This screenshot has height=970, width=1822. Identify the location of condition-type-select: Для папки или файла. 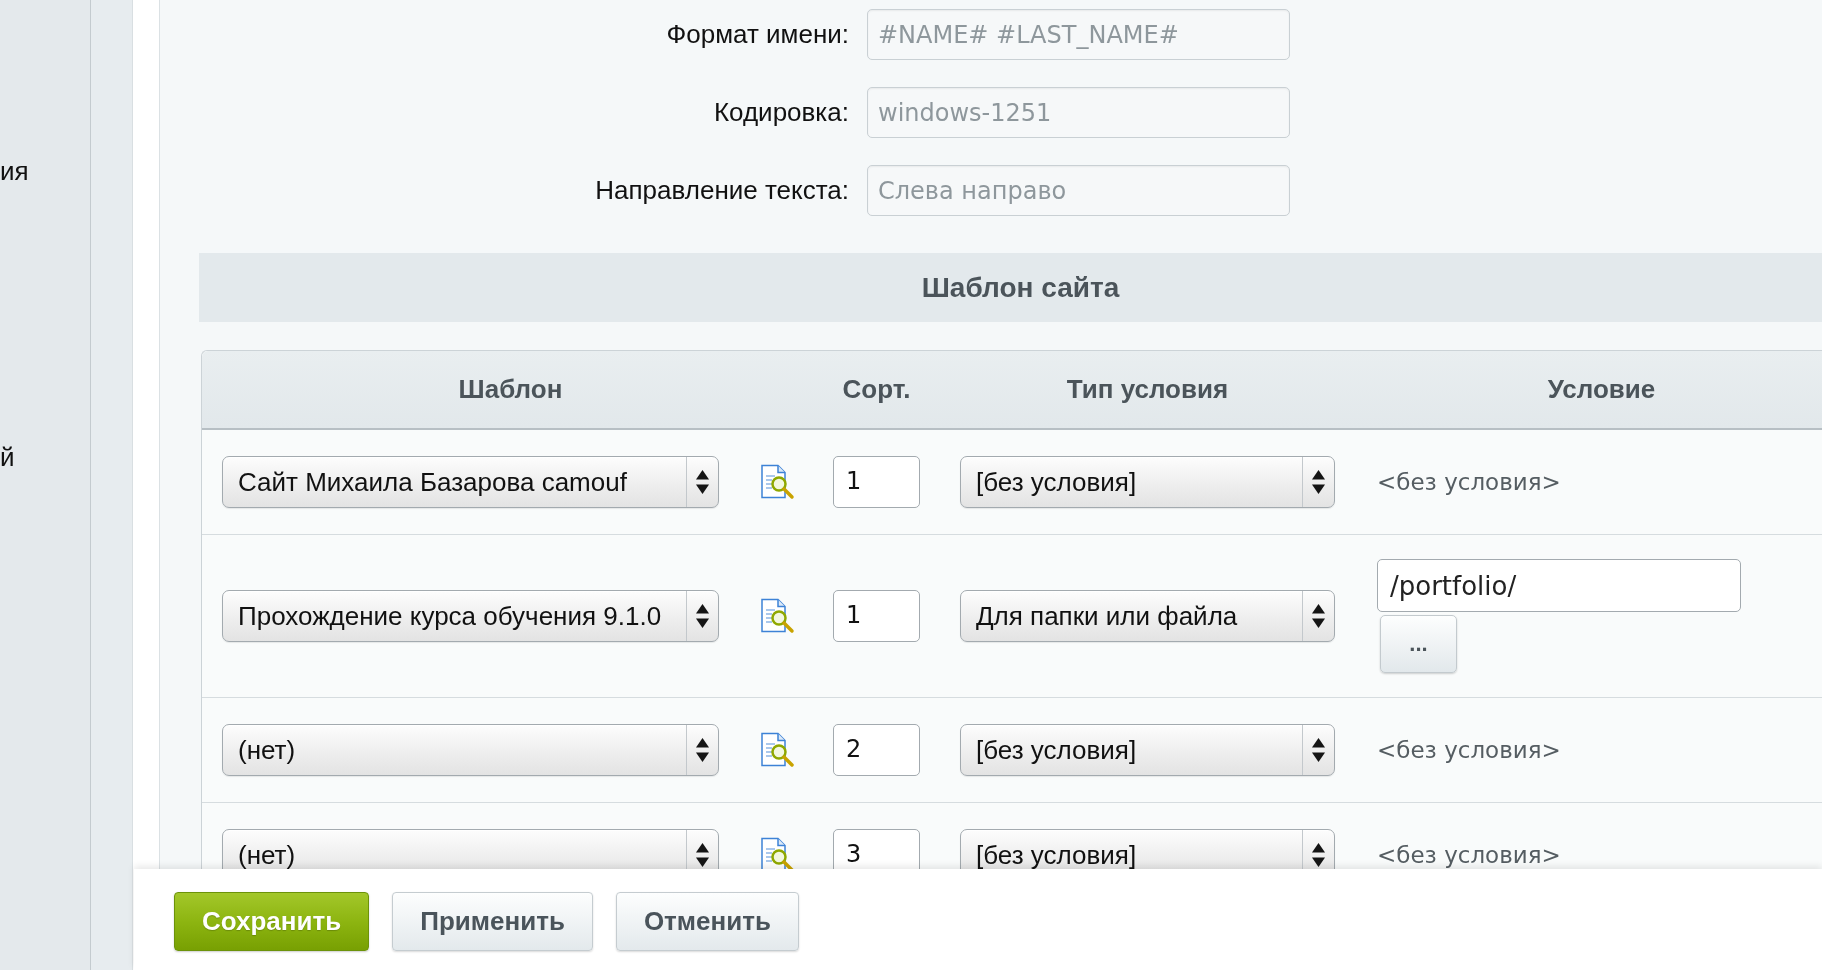
(1147, 616).